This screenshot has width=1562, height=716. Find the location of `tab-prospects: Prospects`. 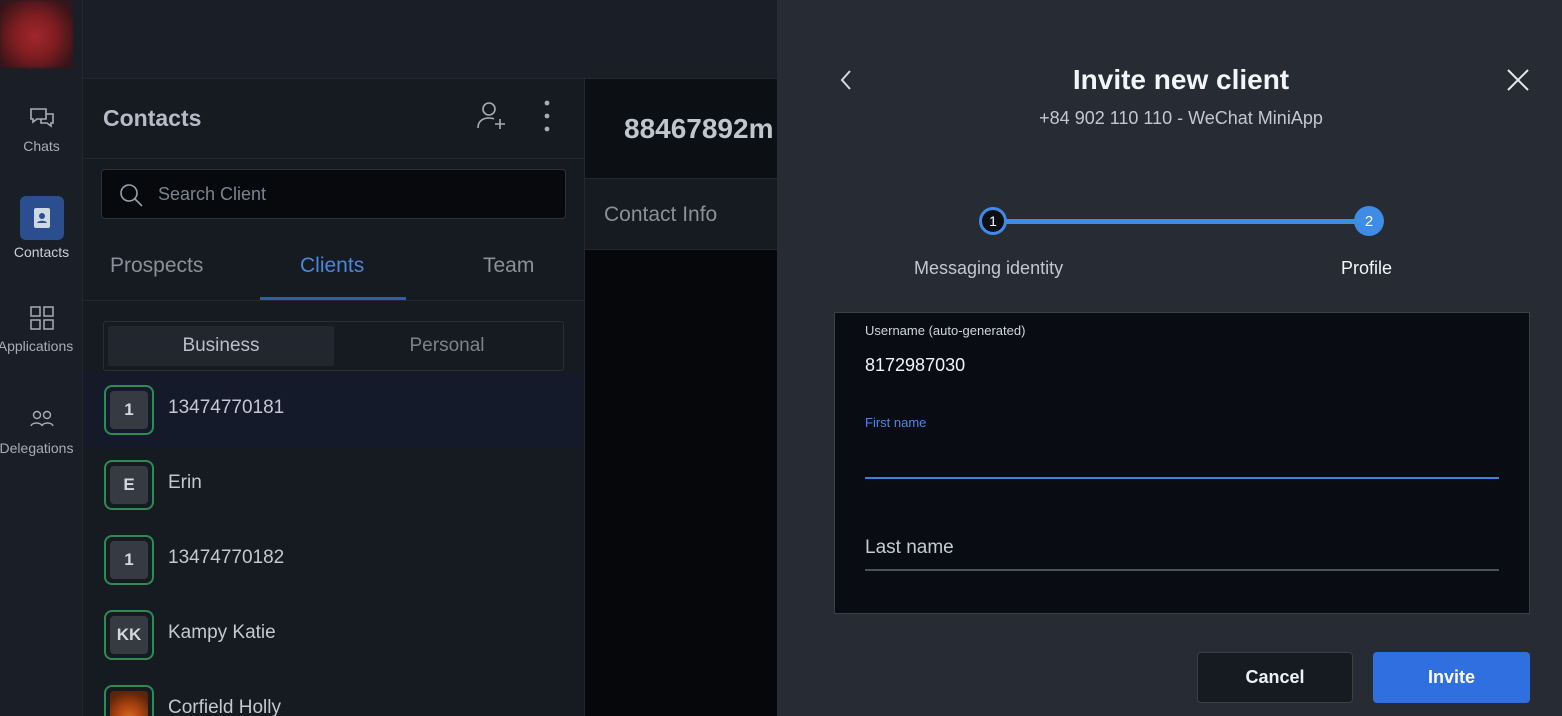

tab-prospects: Prospects is located at coordinates (156, 266).